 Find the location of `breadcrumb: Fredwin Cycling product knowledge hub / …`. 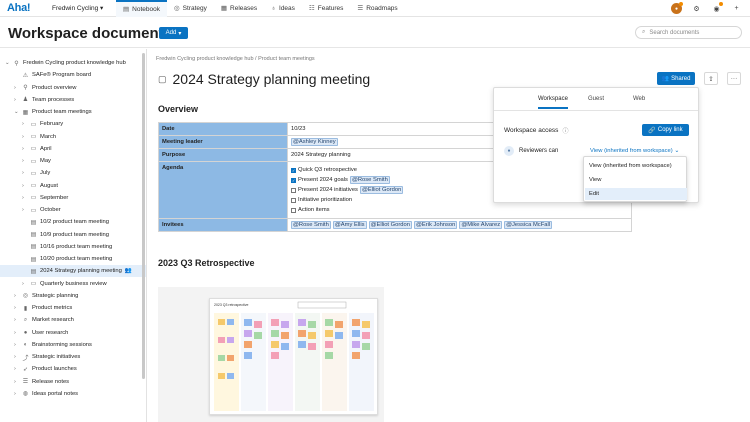

breadcrumb: Fredwin Cycling product knowledge hub / … is located at coordinates (235, 59).